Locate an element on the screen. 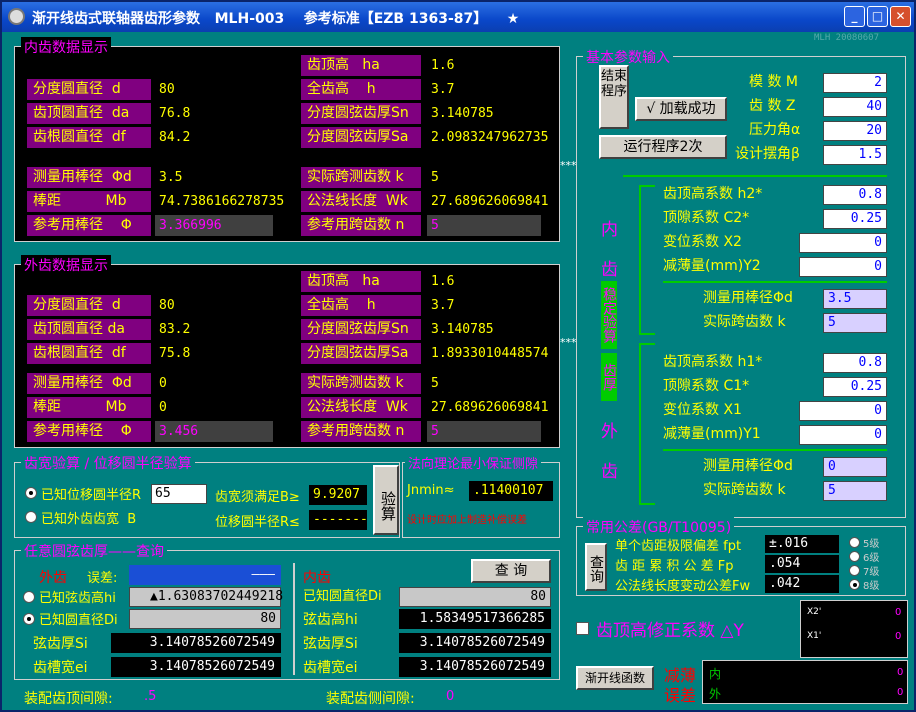  tolerance-query-button: 查询 is located at coordinates (596, 567).